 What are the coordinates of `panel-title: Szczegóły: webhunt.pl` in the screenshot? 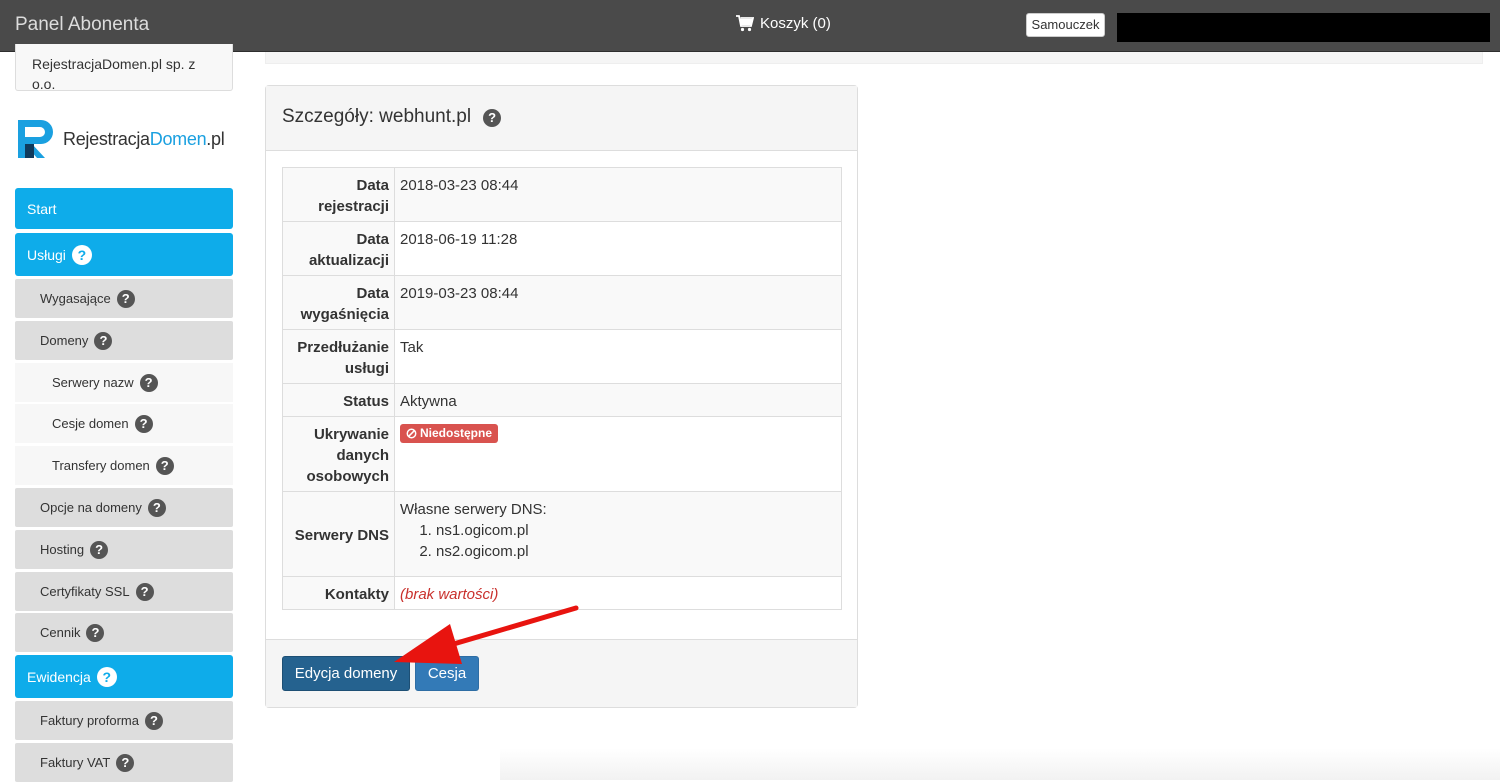 It's located at (377, 116).